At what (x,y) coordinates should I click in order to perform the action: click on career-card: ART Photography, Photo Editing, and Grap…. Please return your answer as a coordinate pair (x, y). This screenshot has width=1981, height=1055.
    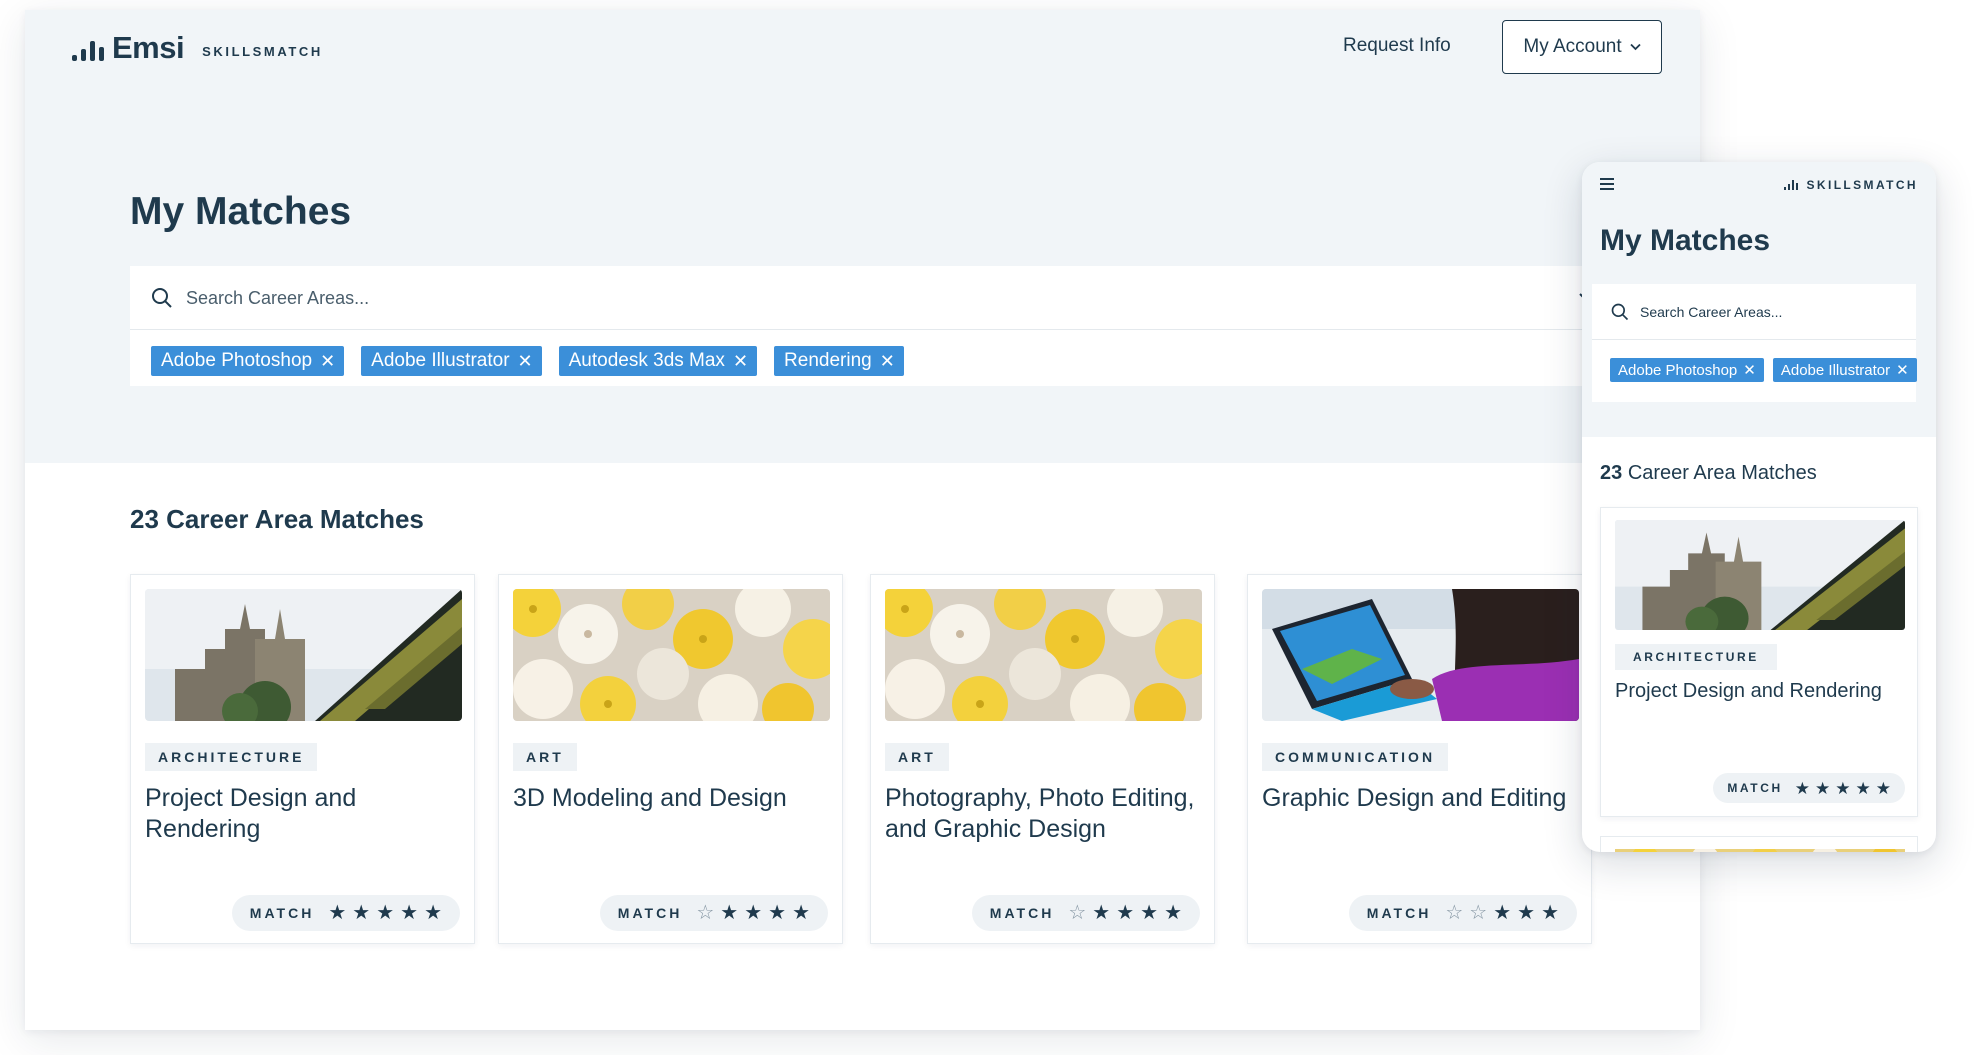
    Looking at the image, I should click on (1042, 759).